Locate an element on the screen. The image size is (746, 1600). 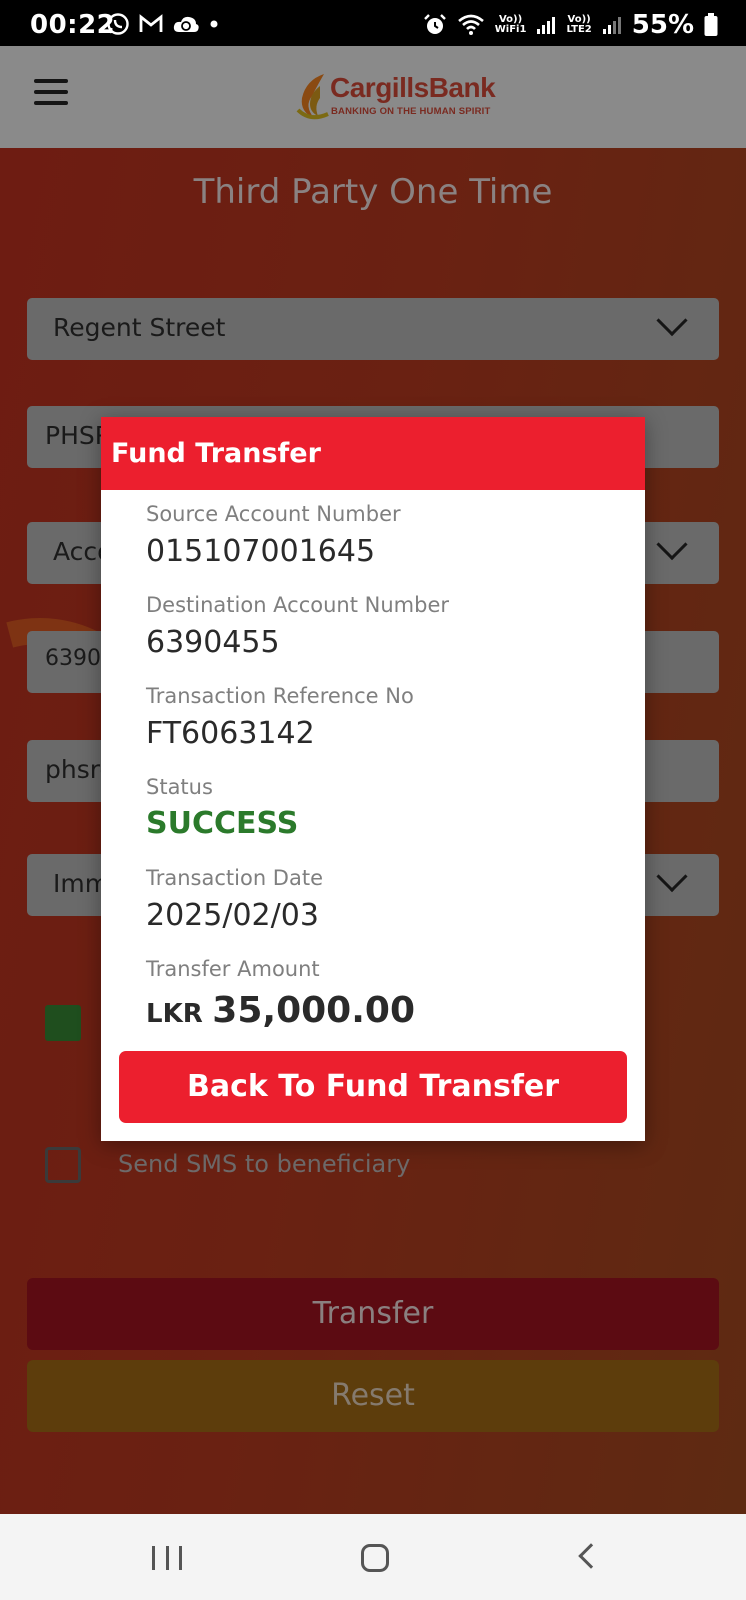
transfer-button: Transfer is located at coordinates (373, 1314).